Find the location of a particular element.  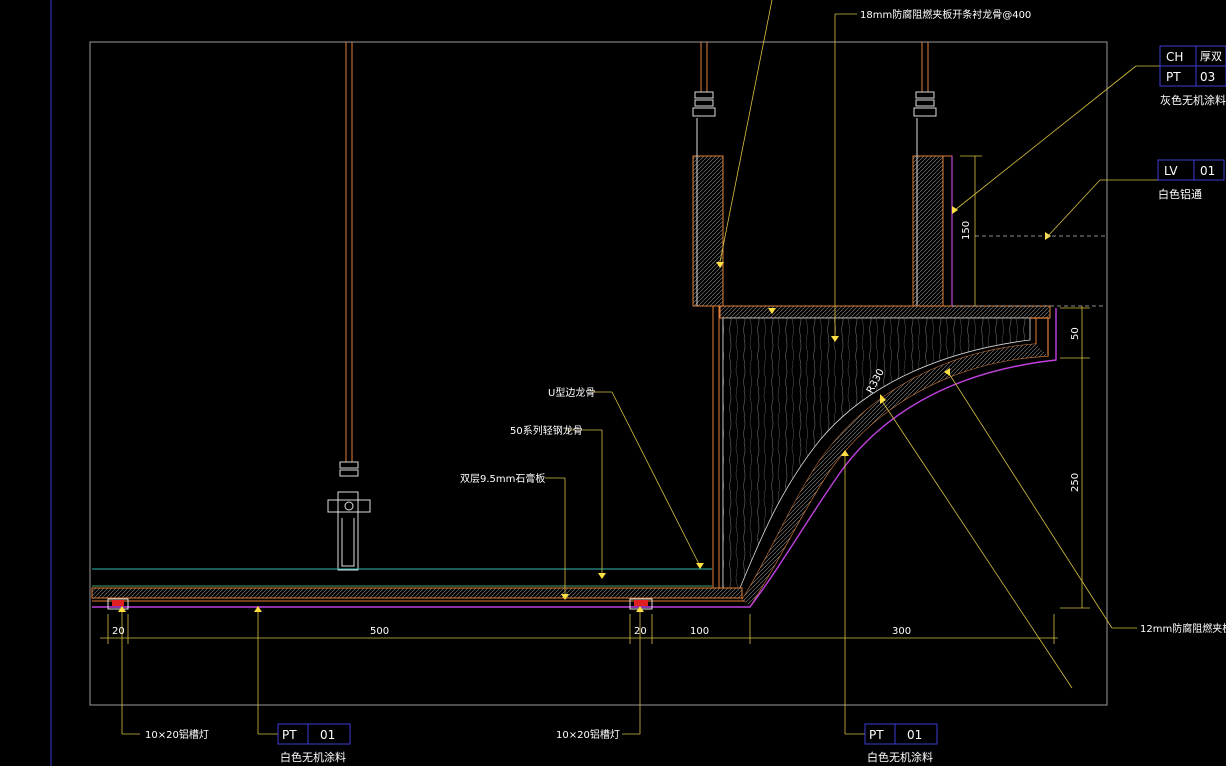

tag-pt01-left-value: 01 is located at coordinates (327, 735).